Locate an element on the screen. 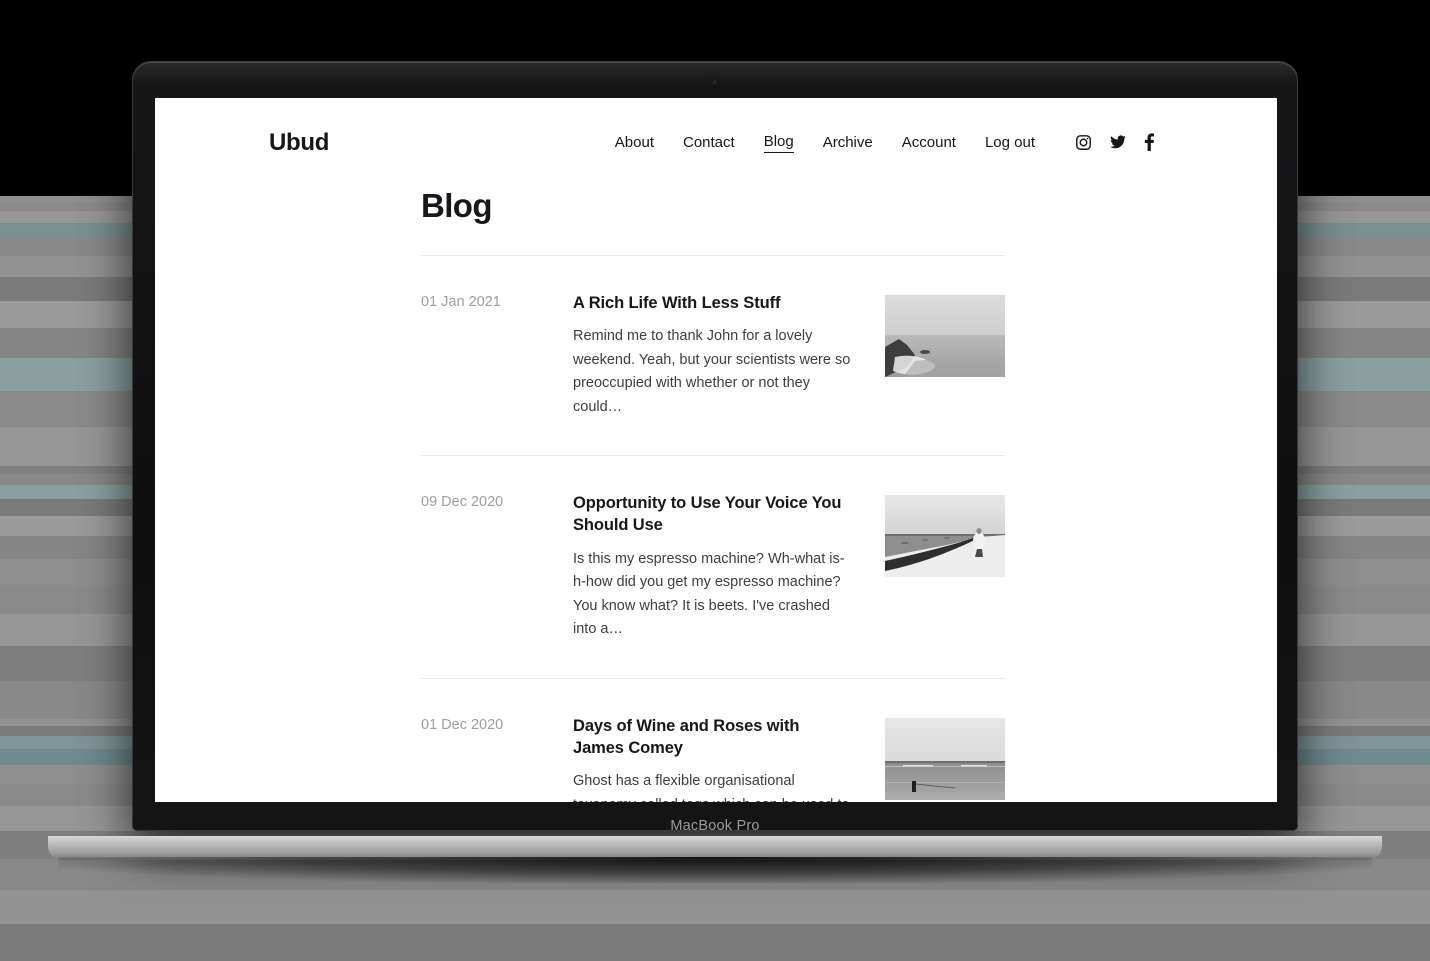 The image size is (1430, 961). nav-item-about: About is located at coordinates (634, 142).